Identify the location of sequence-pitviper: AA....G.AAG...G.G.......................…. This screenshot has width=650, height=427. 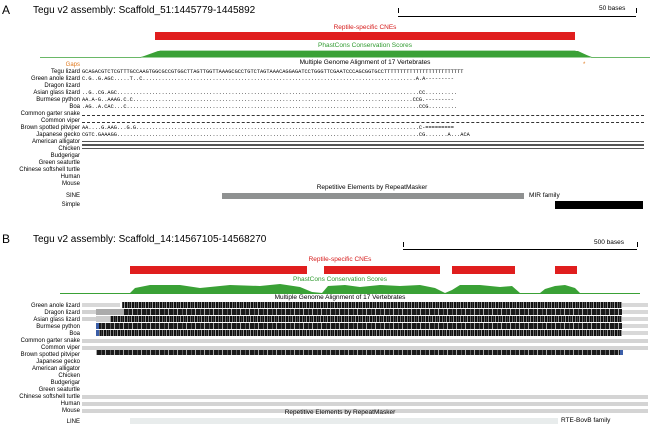
(268, 128).